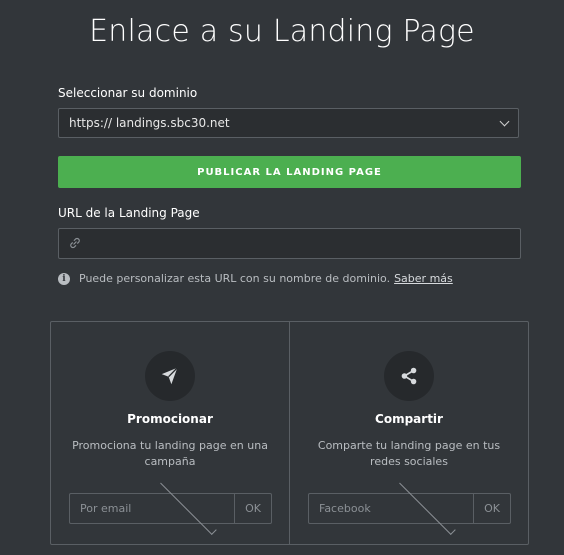 The width and height of the screenshot is (564, 555). What do you see at coordinates (128, 93) in the screenshot?
I see `domain-label: Seleccionar su dominio` at bounding box center [128, 93].